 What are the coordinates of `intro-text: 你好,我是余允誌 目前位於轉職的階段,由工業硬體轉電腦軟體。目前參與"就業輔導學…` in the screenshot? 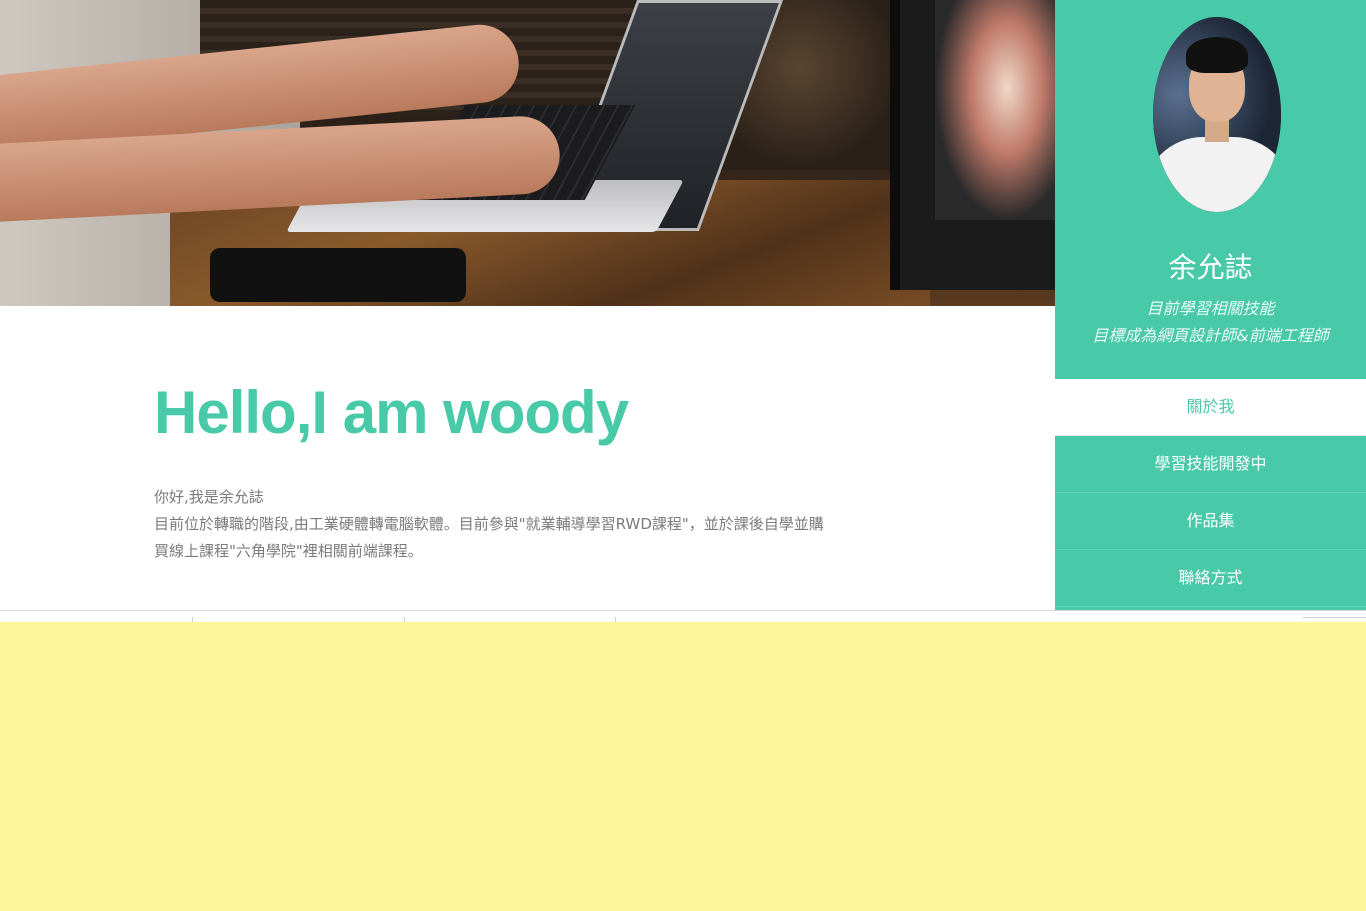 It's located at (521, 524).